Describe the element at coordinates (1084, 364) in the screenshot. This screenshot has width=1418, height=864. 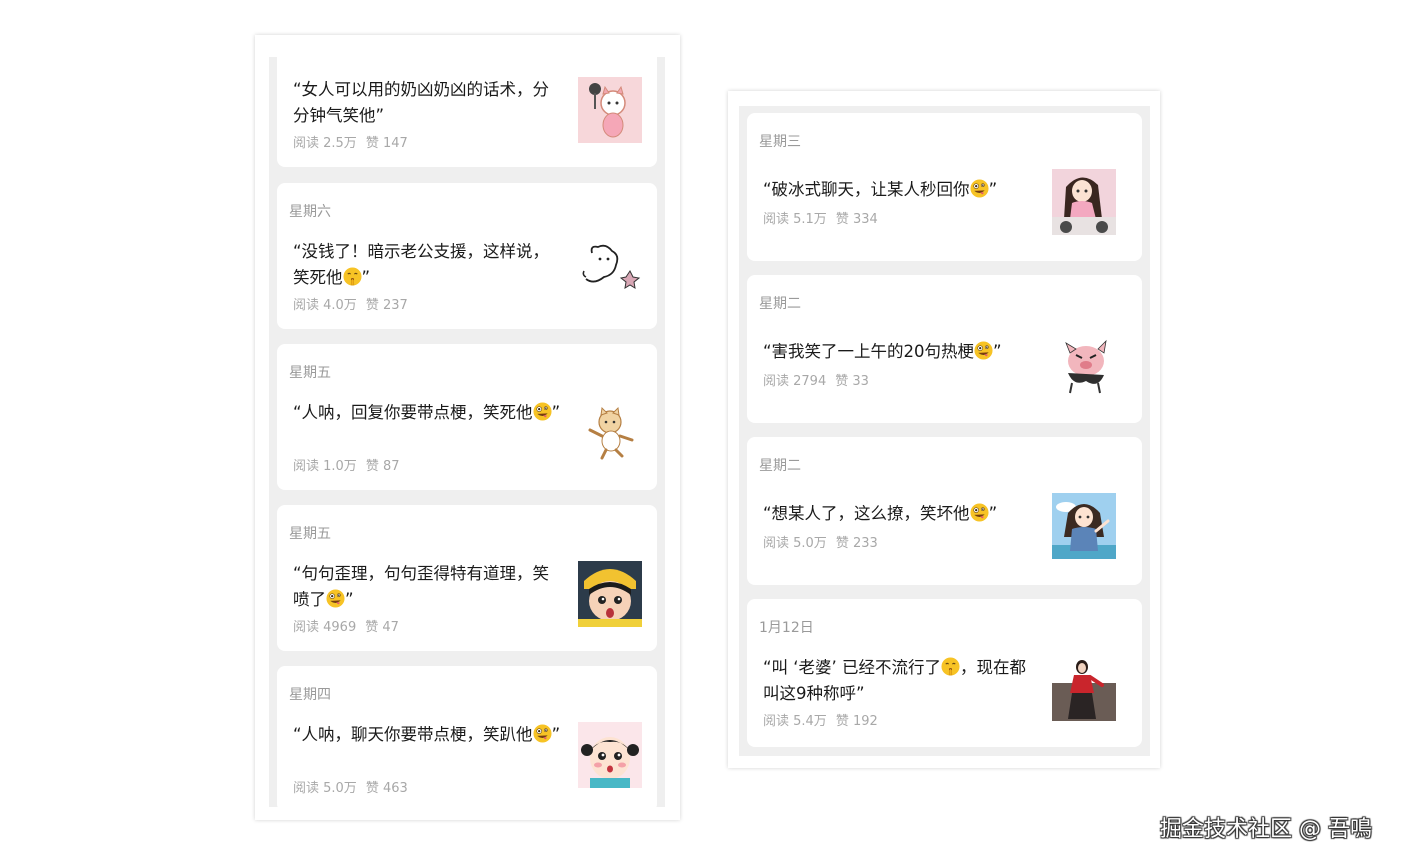
I see `angry-pig-icon` at that location.